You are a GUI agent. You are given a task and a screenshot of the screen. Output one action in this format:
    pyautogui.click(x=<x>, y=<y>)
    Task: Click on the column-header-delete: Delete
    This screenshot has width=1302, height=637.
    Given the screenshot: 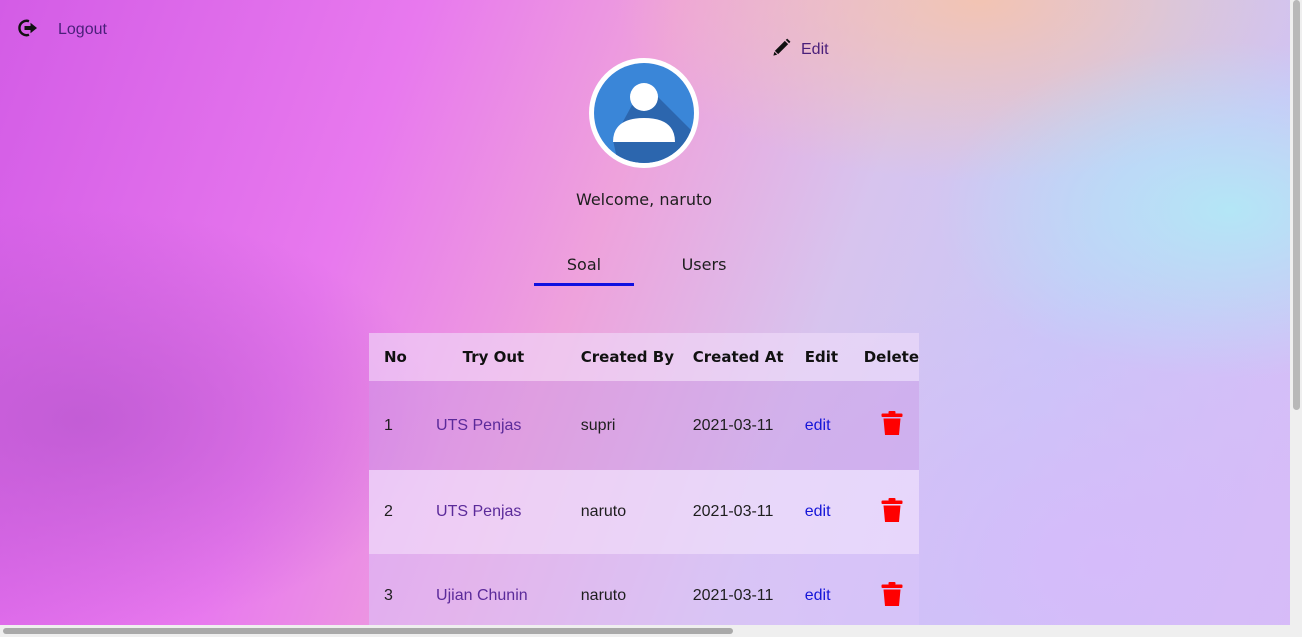 What is the action you would take?
    pyautogui.click(x=891, y=357)
    